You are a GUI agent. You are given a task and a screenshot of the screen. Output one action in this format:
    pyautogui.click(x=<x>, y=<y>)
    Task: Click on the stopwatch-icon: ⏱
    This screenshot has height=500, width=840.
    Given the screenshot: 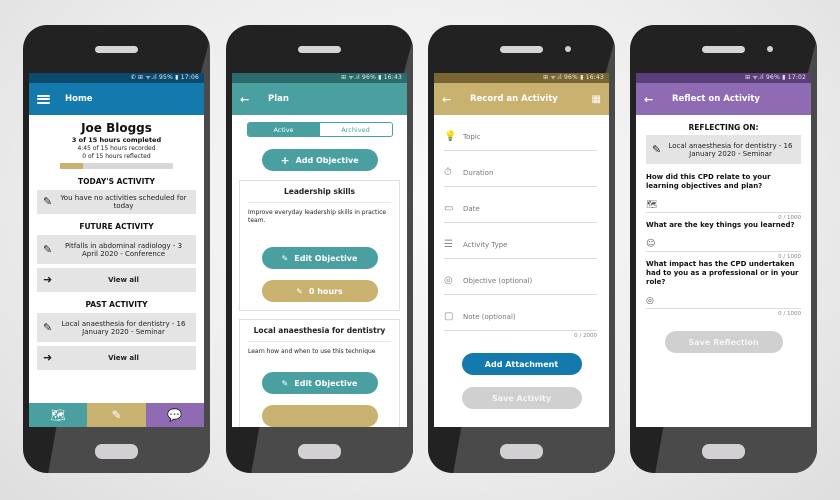 What is the action you would take?
    pyautogui.click(x=448, y=172)
    